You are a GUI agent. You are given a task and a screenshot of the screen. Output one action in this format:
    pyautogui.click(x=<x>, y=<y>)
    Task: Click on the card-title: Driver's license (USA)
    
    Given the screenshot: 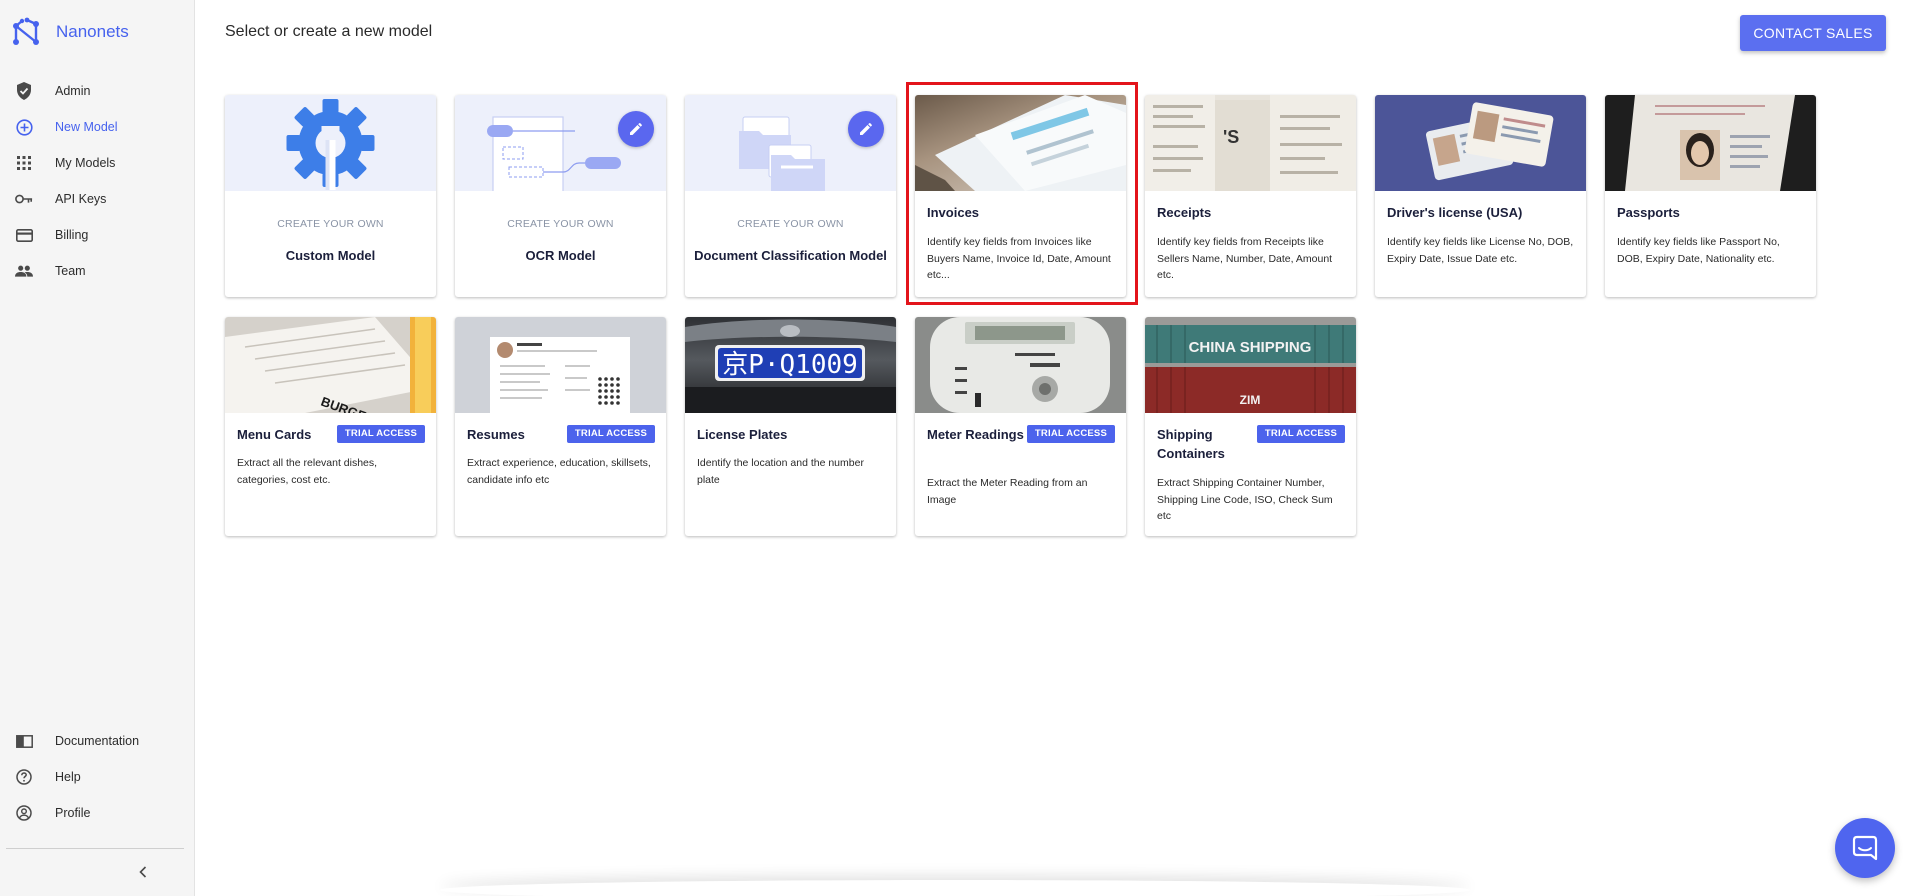 What is the action you would take?
    pyautogui.click(x=1455, y=212)
    